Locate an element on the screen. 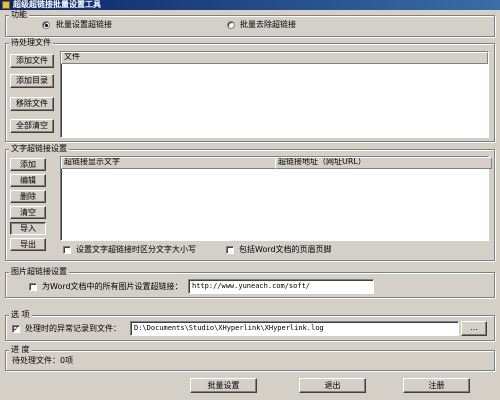  radio-batch-set-label: 批量设置超链接 is located at coordinates (84, 24).